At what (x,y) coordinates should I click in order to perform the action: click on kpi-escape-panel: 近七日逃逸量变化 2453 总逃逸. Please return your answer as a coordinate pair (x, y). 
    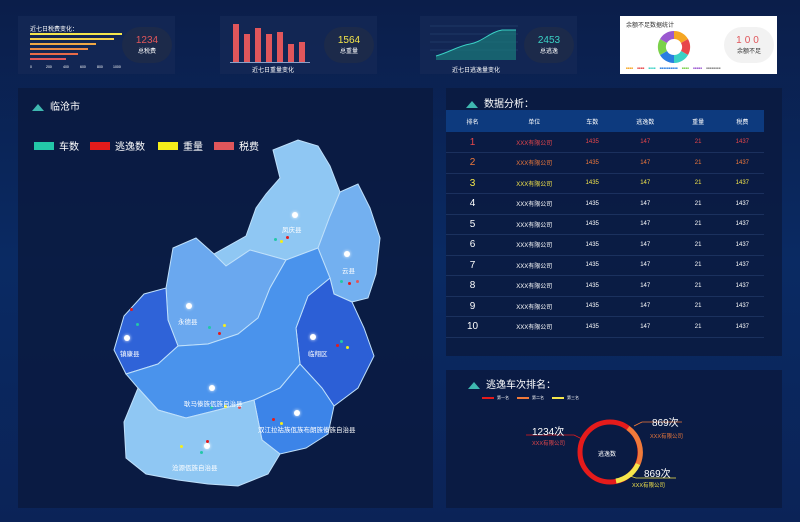
    Looking at the image, I should click on (498, 45).